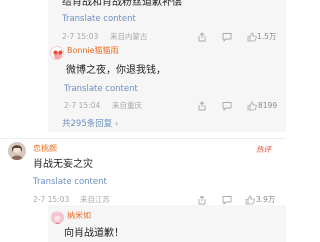 The height and width of the screenshot is (242, 320). What do you see at coordinates (94, 233) in the screenshot?
I see `comment-text: 向肖战道歉！` at bounding box center [94, 233].